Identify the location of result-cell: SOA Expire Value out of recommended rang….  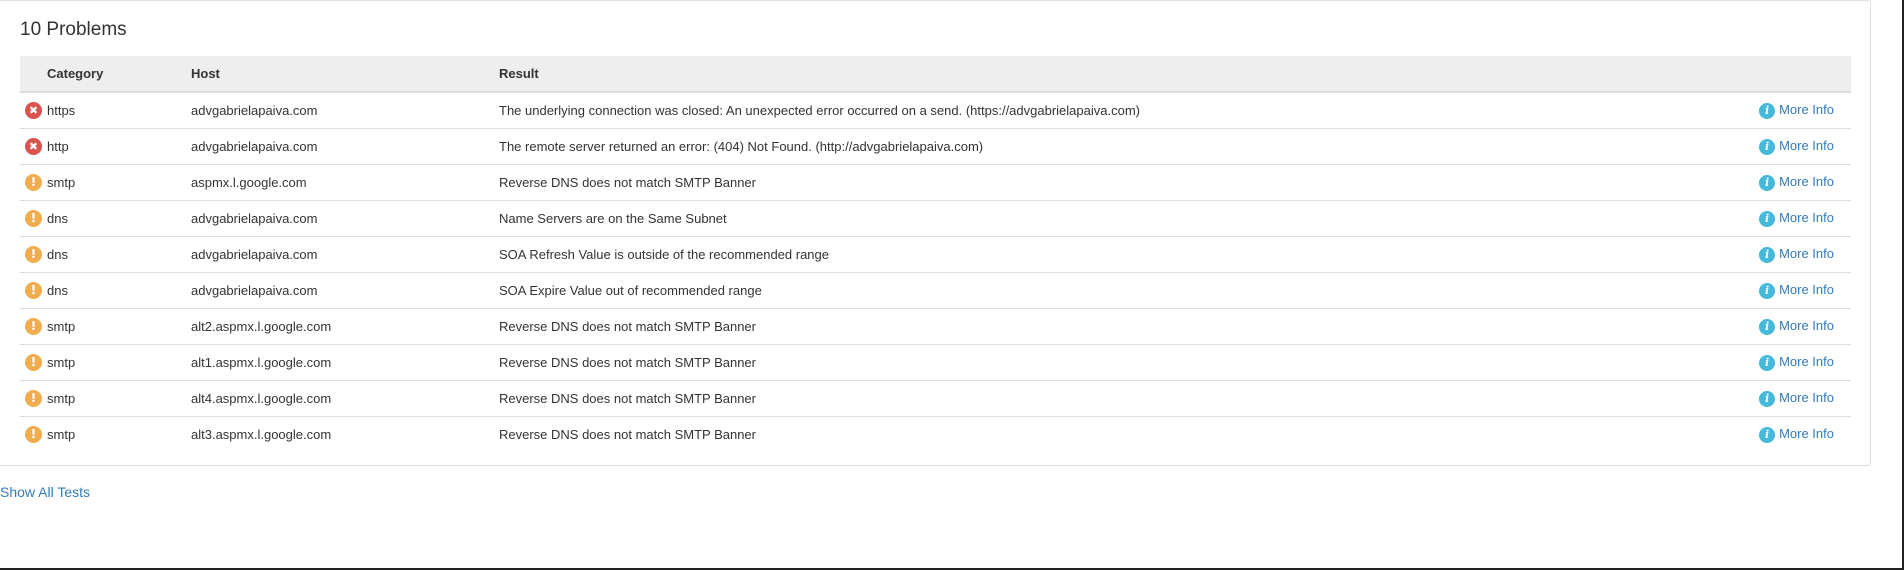
(1005, 290).